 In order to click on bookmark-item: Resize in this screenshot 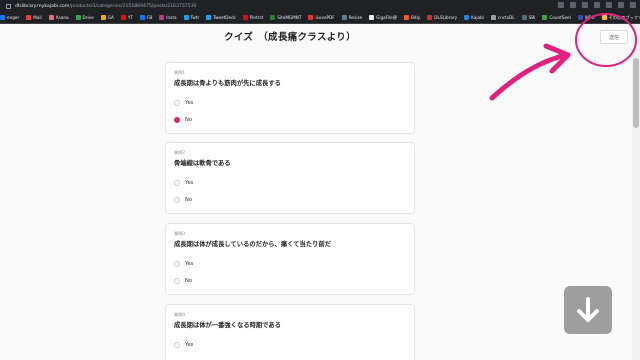, I will do `click(352, 17)`.